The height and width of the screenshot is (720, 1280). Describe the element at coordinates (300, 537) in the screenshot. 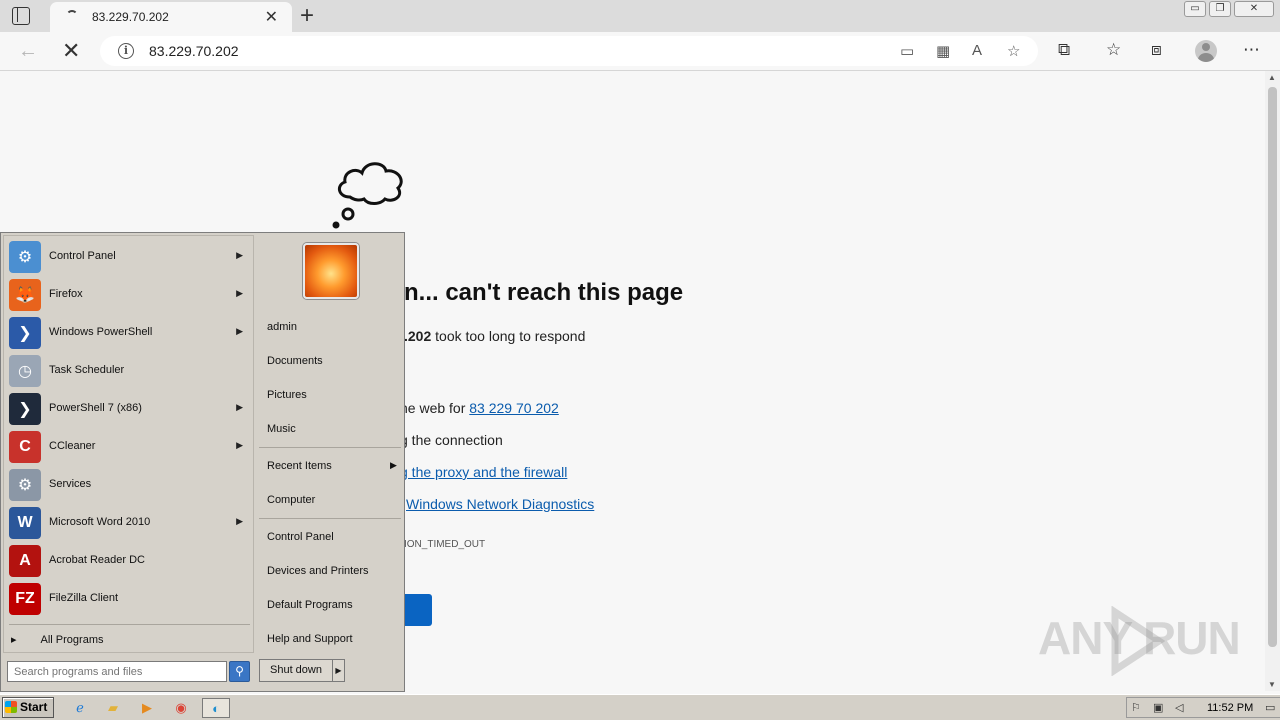

I see `control-panel-link: Control Panel` at that location.